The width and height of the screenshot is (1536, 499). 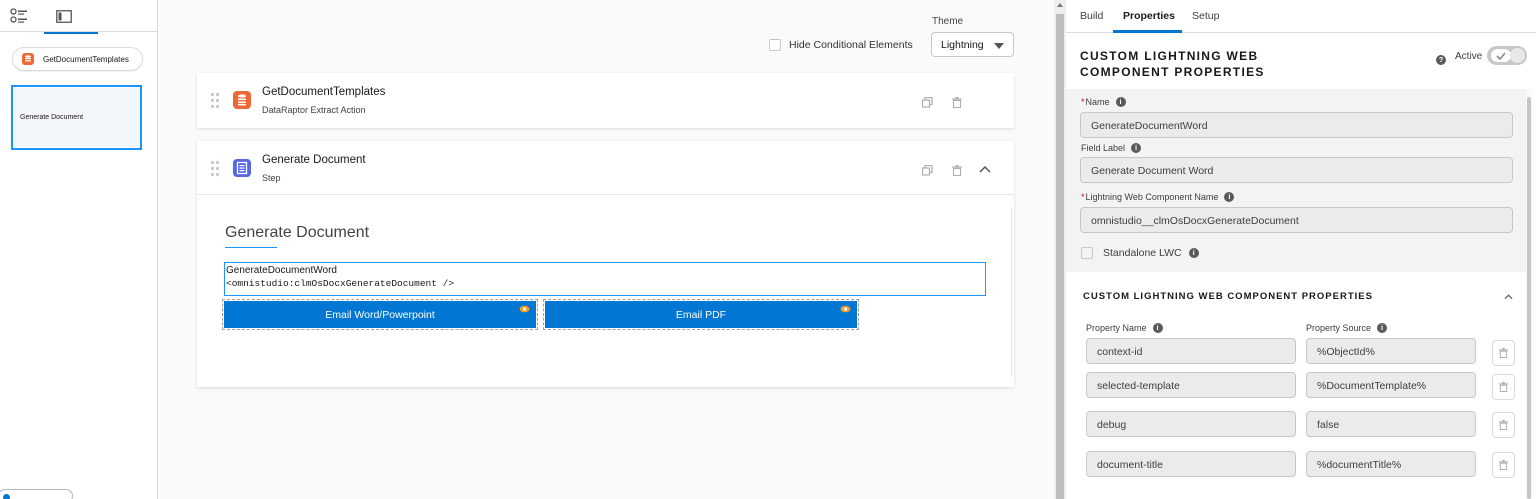 I want to click on list-icon, so click(x=18, y=15).